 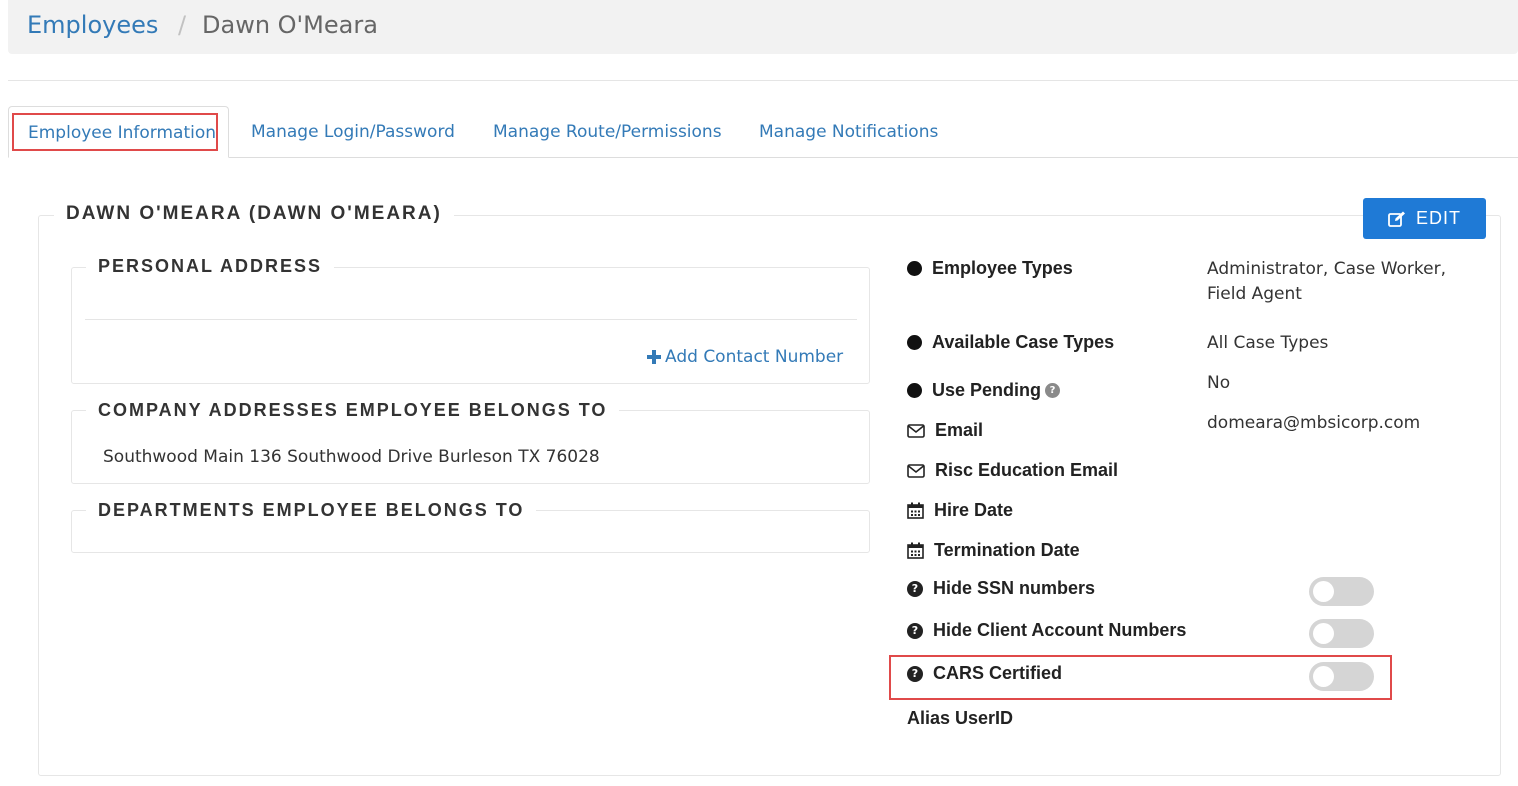 I want to click on termination-date-row: Termination Date, so click(x=993, y=550).